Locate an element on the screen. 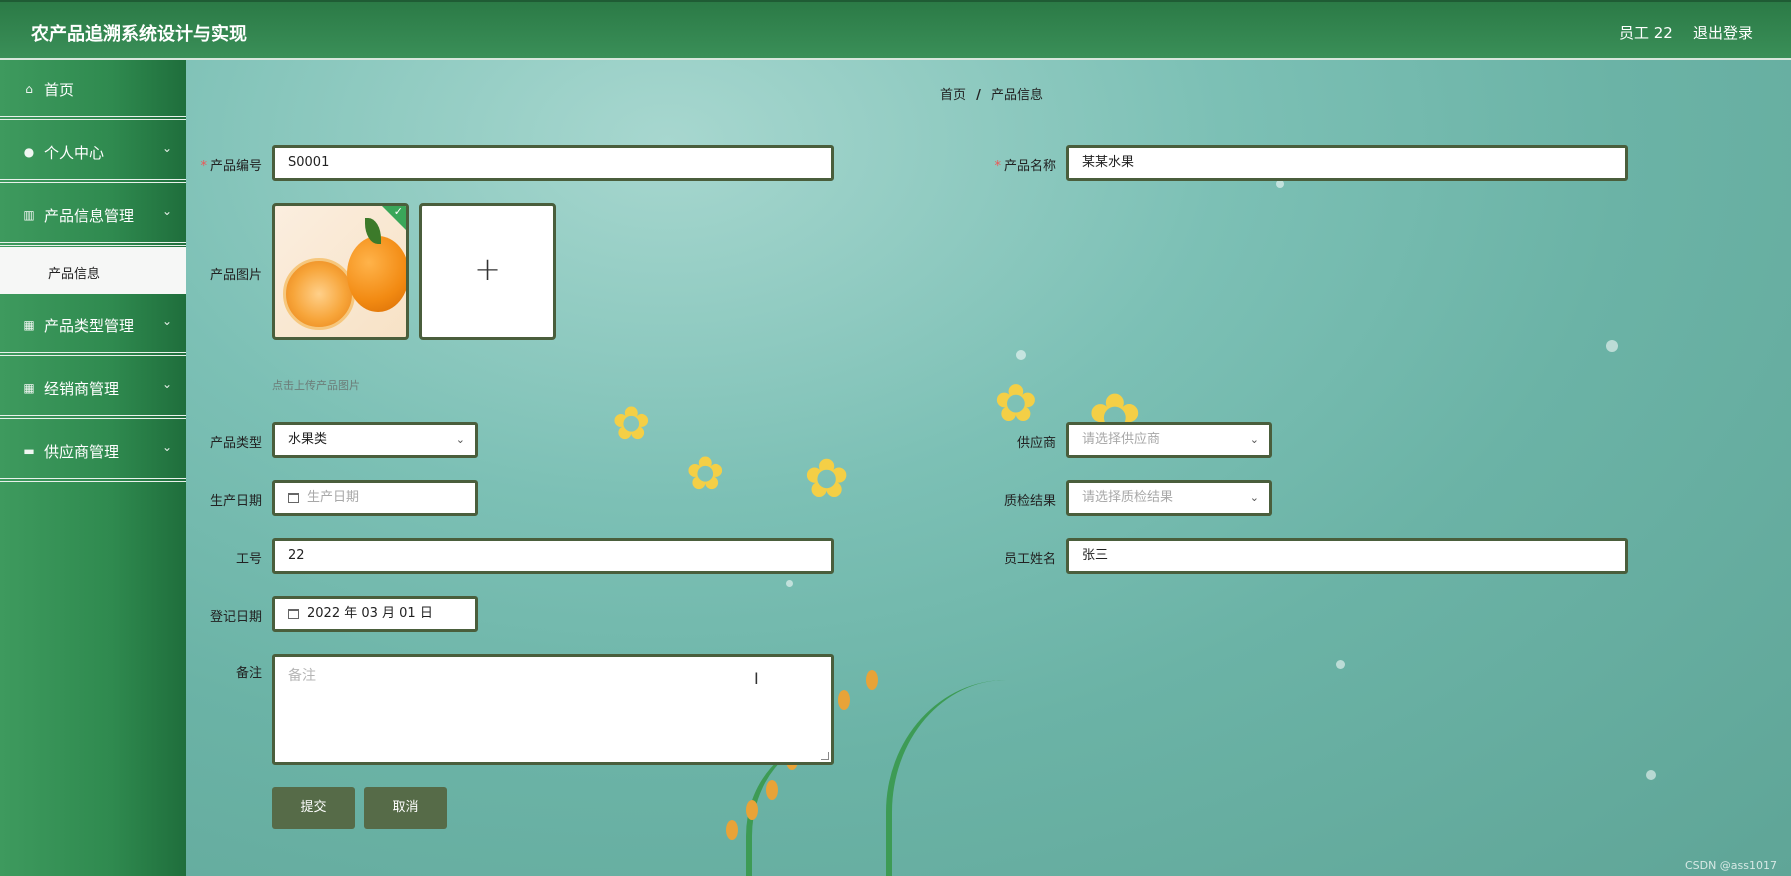 This screenshot has height=876, width=1791. sidebar-item-personal-center: ● 个人中心 ⌄ is located at coordinates (93, 153).